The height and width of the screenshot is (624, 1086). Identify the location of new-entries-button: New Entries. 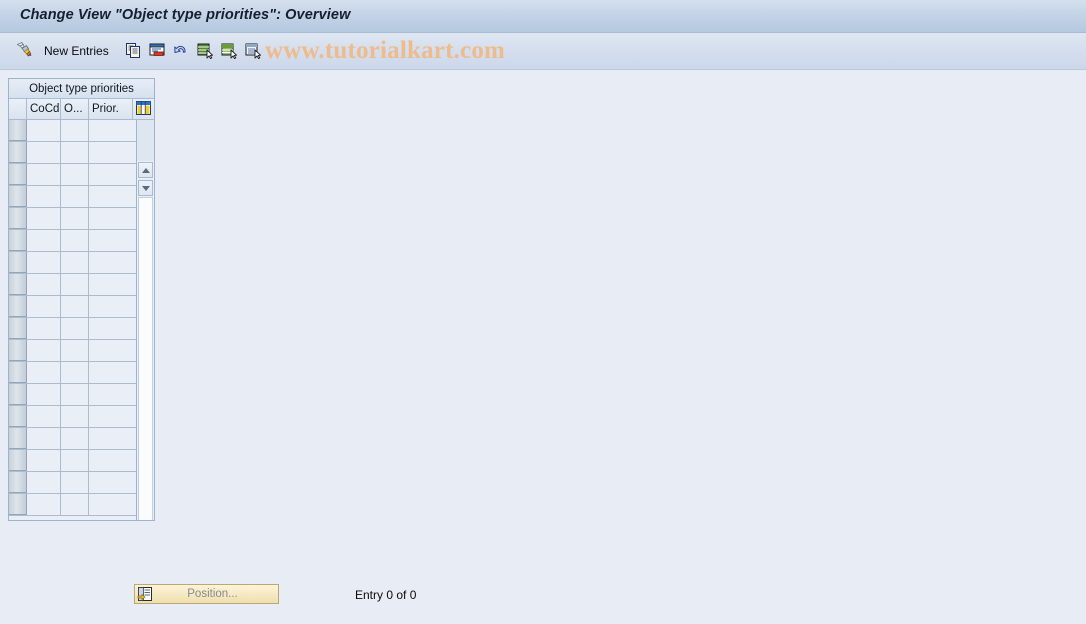
(76, 51).